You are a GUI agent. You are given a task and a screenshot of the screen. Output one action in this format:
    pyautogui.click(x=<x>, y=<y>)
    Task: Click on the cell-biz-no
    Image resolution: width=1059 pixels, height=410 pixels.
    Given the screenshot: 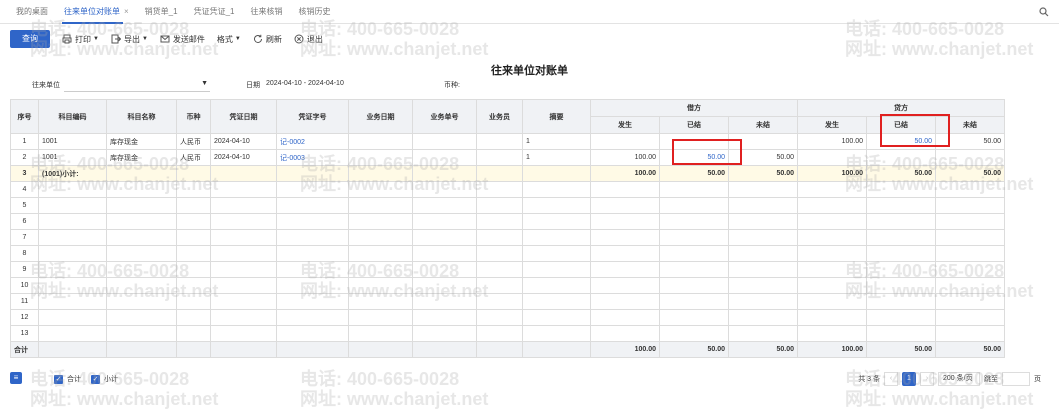 What is the action you would take?
    pyautogui.click(x=444, y=157)
    